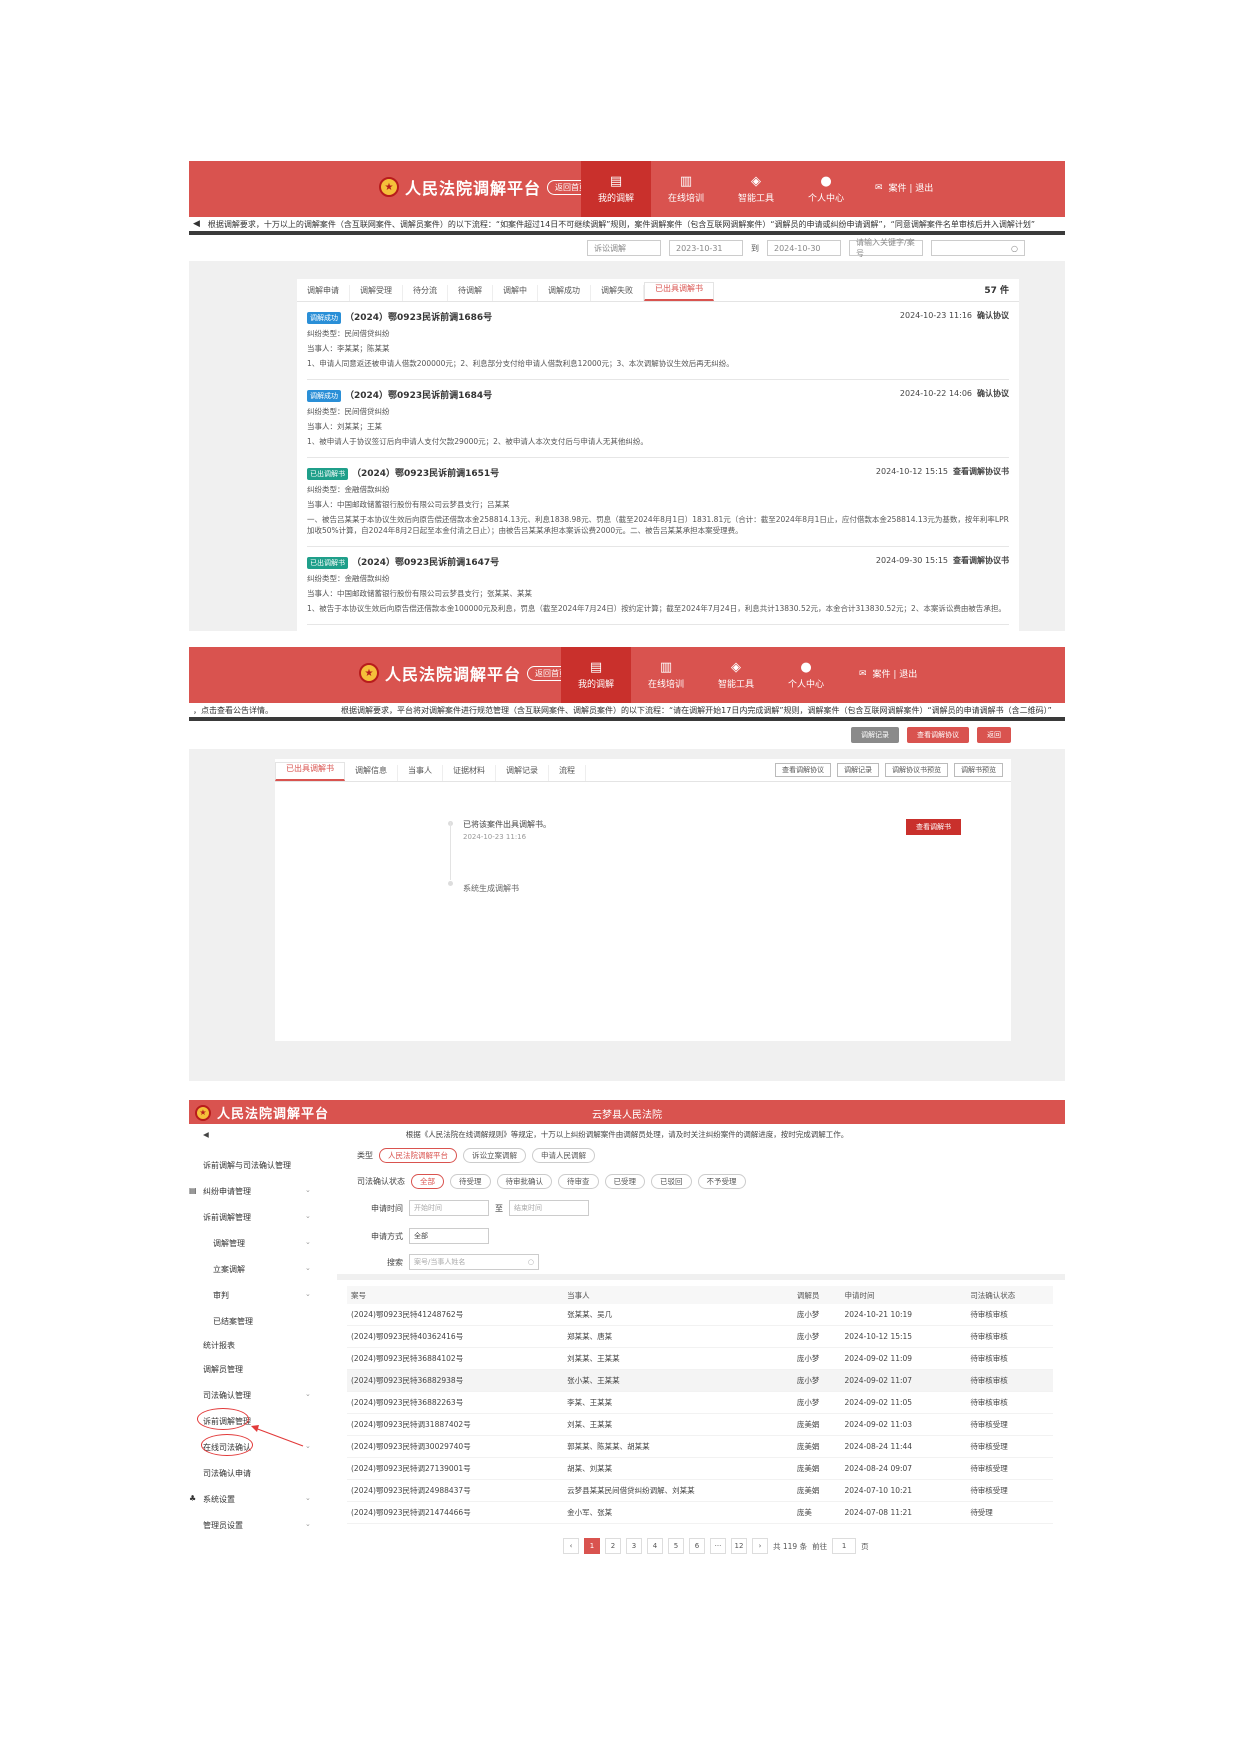 The height and width of the screenshot is (1754, 1240). What do you see at coordinates (624, 248) in the screenshot?
I see `type-select: 诉讼调解` at bounding box center [624, 248].